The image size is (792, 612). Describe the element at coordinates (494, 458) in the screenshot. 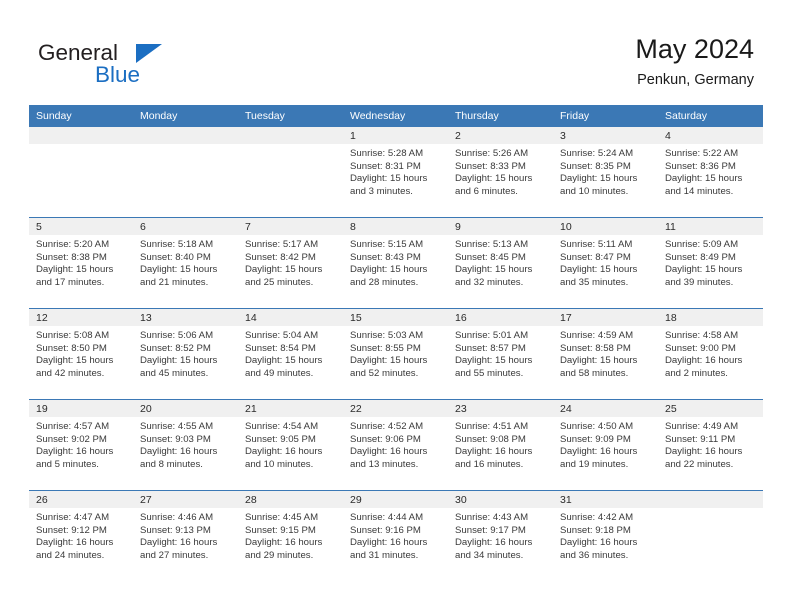

I see `daylight-text: Daylight: 16 hours and 16 minutes.` at that location.